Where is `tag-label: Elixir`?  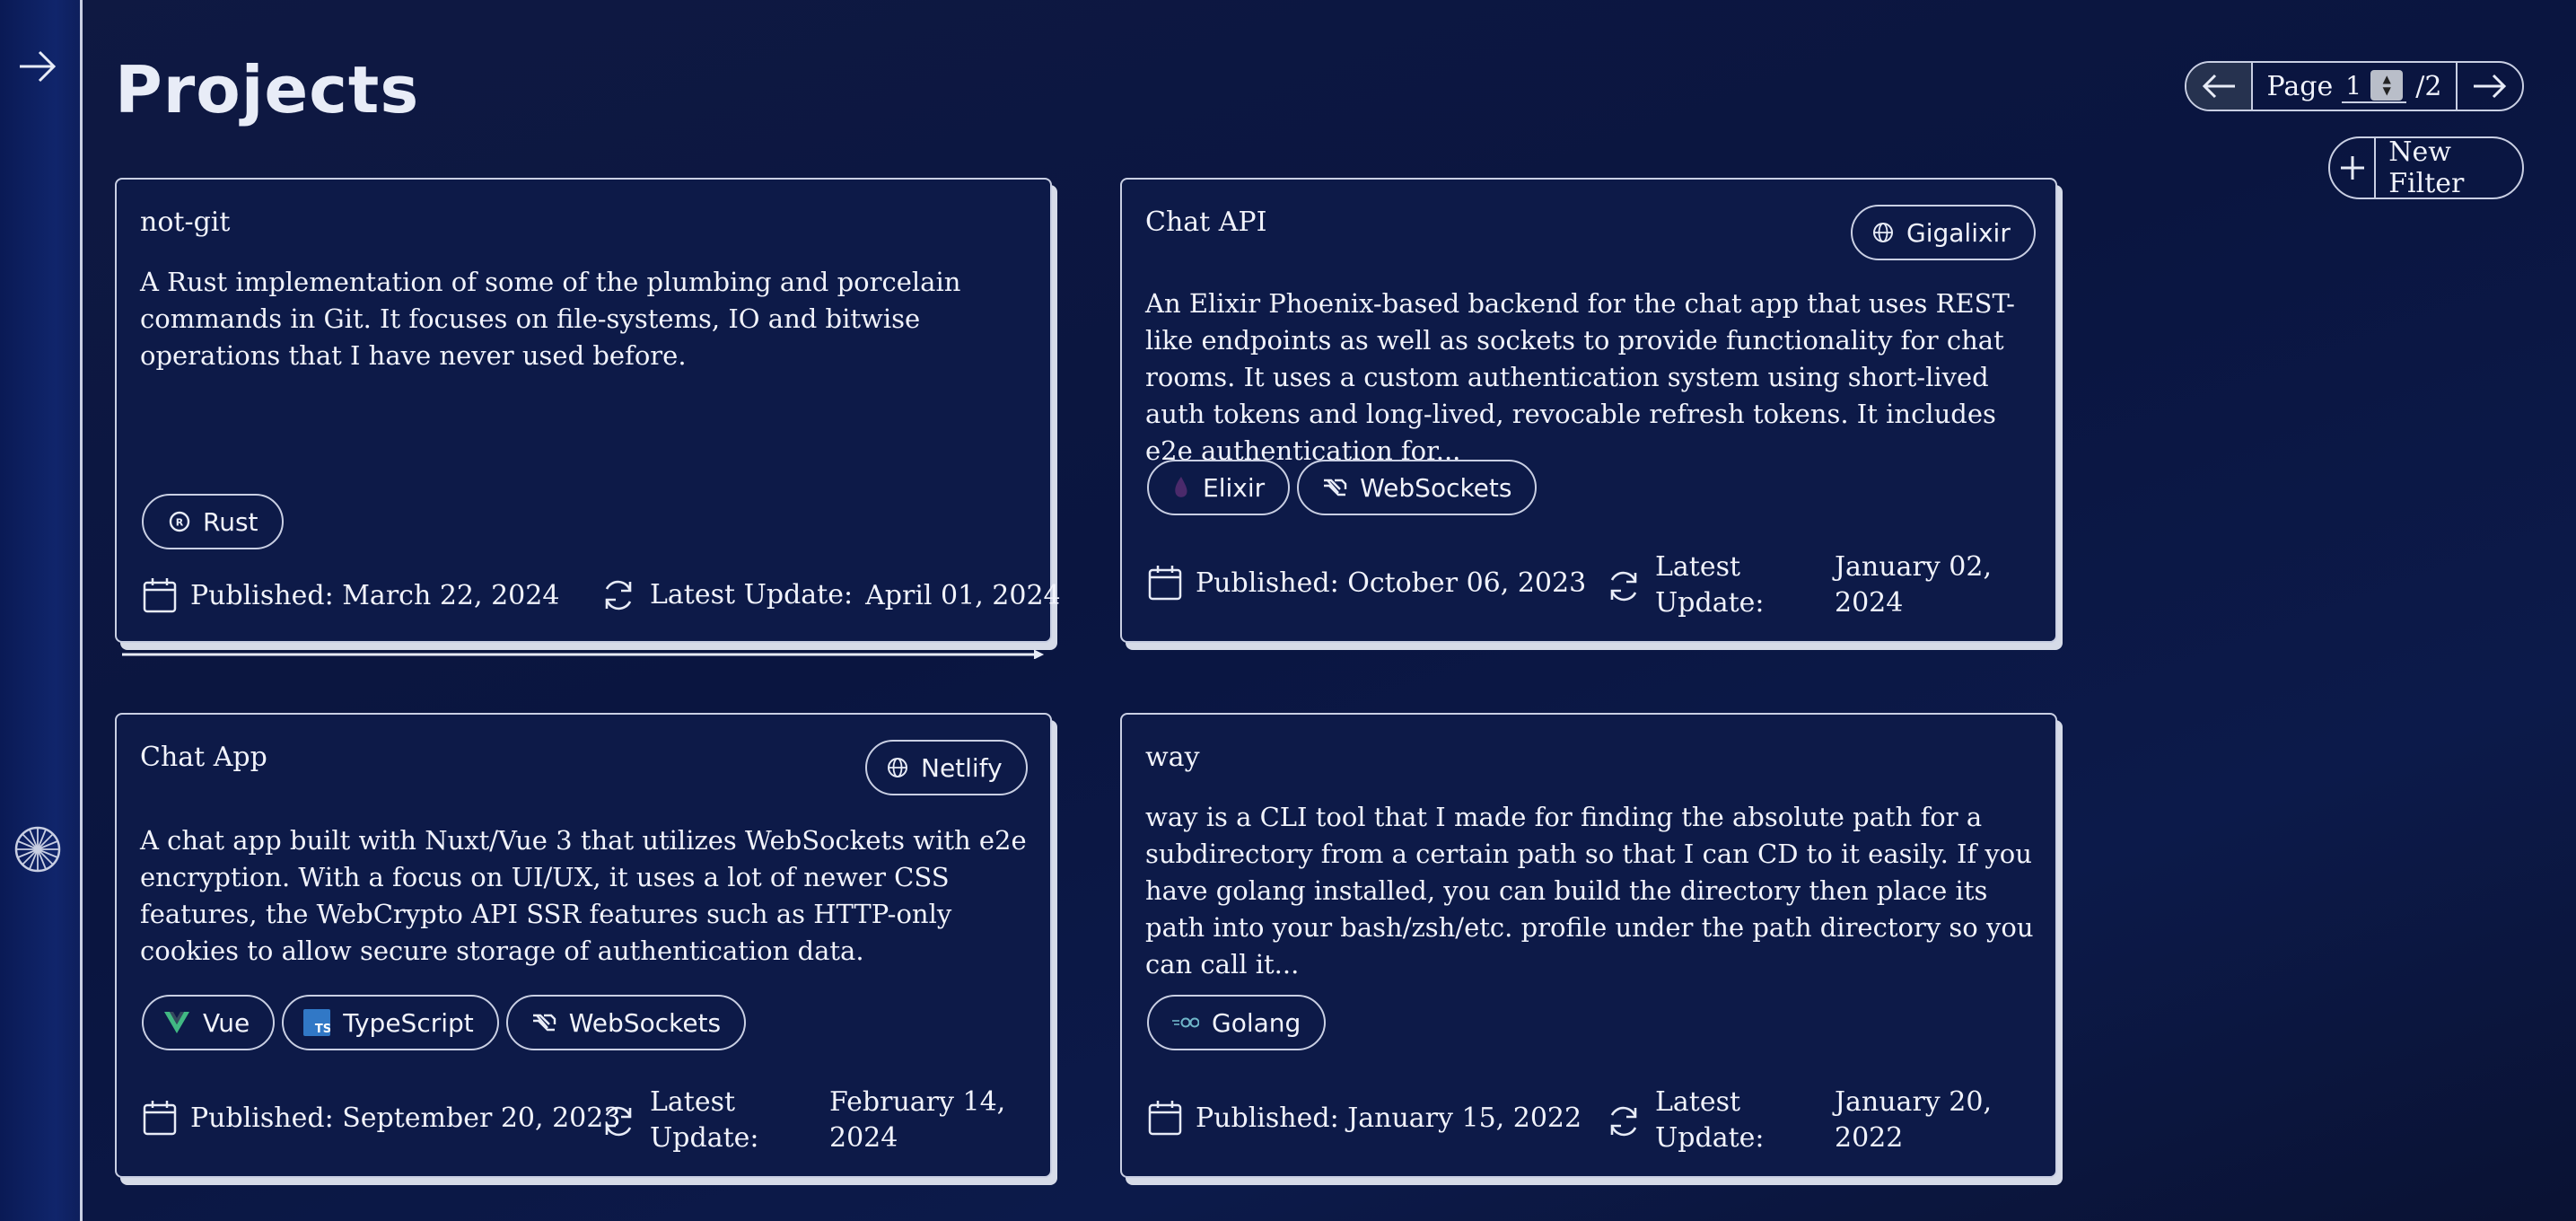 tag-label: Elixir is located at coordinates (1234, 488).